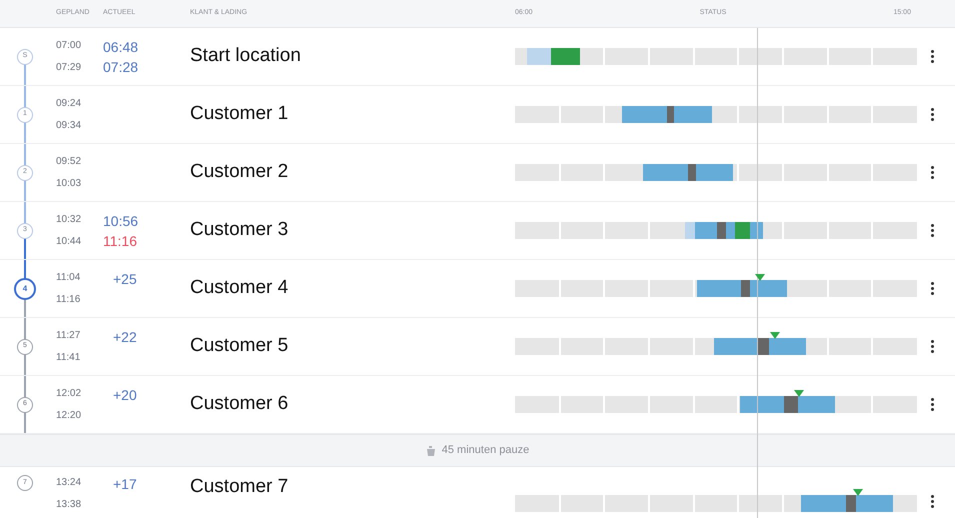 The image size is (955, 518). What do you see at coordinates (69, 300) in the screenshot?
I see `planned-time: 11:16` at bounding box center [69, 300].